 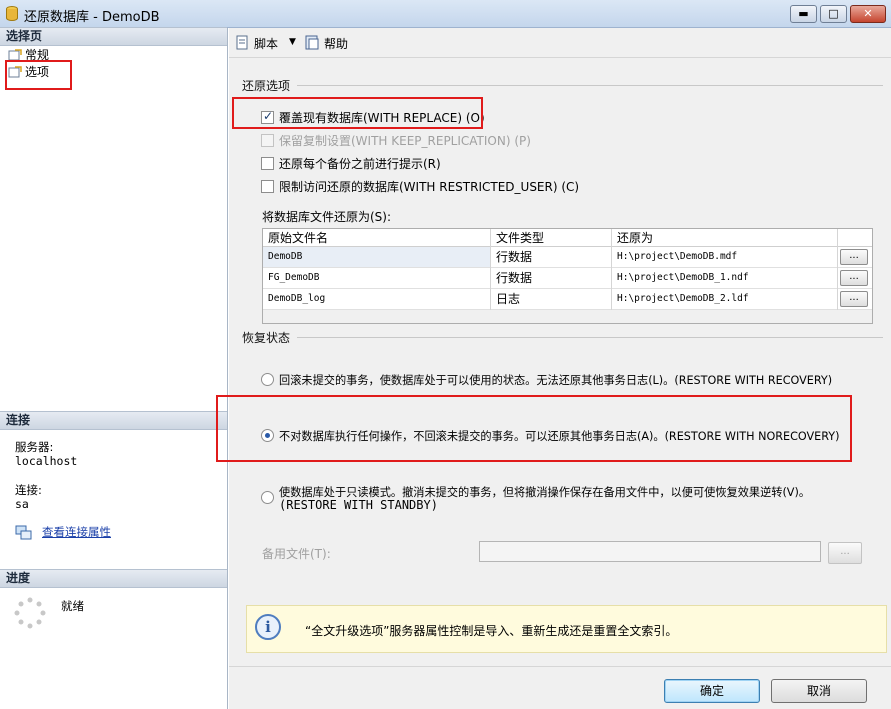 What do you see at coordinates (683, 298) in the screenshot?
I see `grid-cell-restore-as: H:\project\DemoDB_2.ldf` at bounding box center [683, 298].